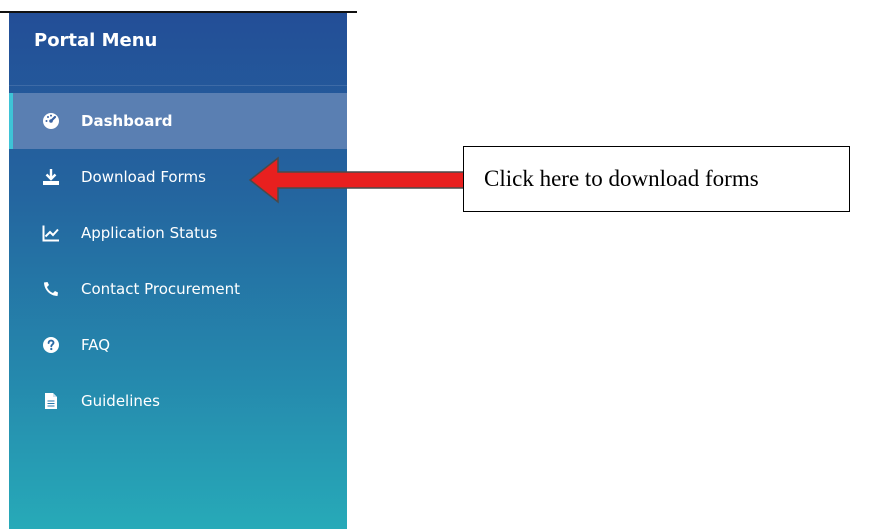 This screenshot has height=529, width=879. What do you see at coordinates (51, 401) in the screenshot?
I see `document-icon` at bounding box center [51, 401].